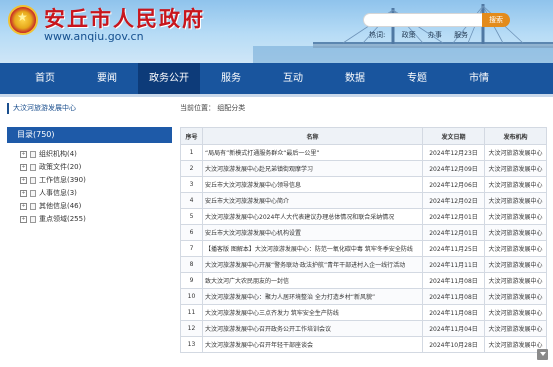 This screenshot has width=553, height=367. I want to click on col-header-date: 发文日期, so click(453, 136).